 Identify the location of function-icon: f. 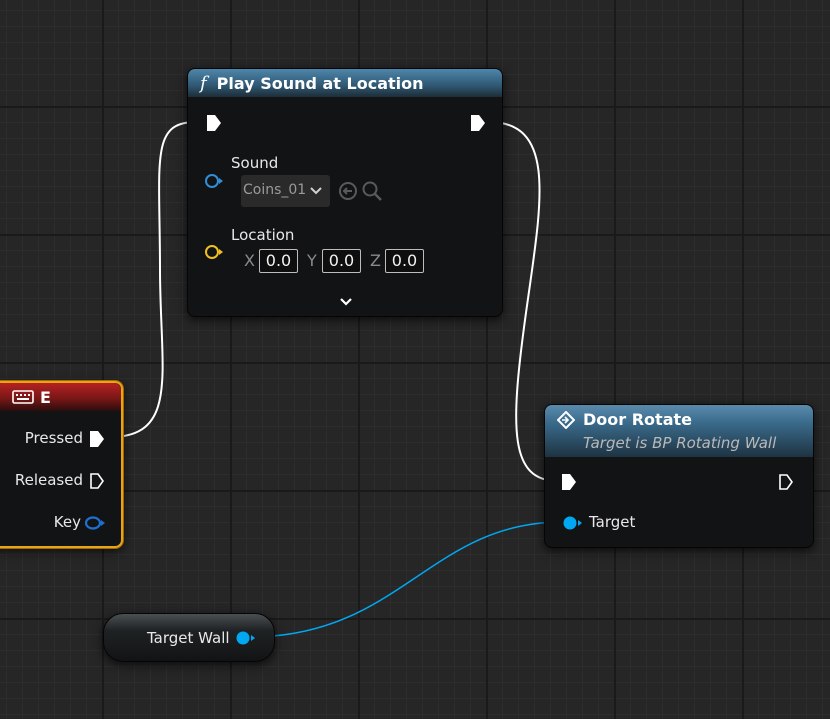
(203, 83).